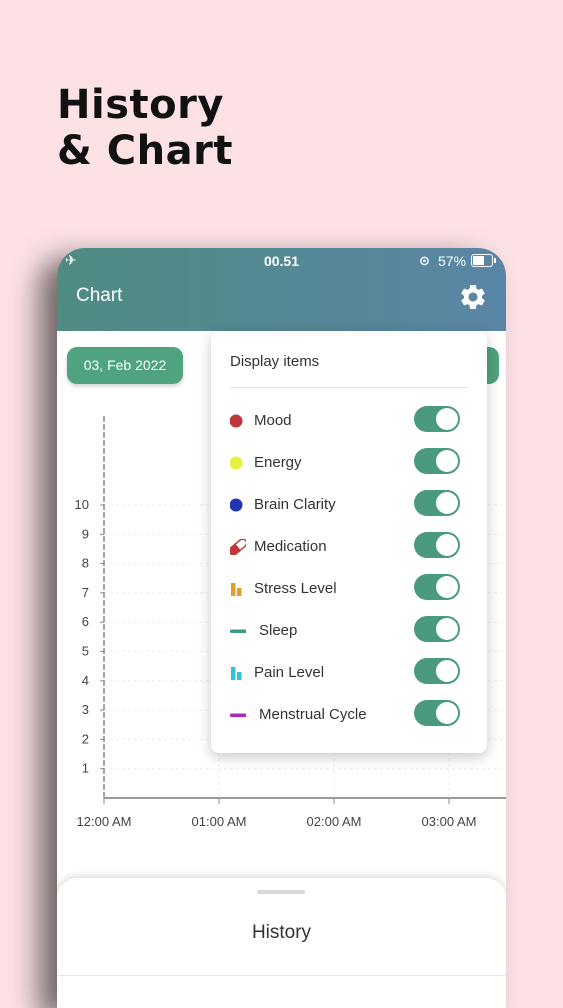 This screenshot has height=1008, width=563. Describe the element at coordinates (85, 709) in the screenshot. I see `y-tick-label: 3` at that location.